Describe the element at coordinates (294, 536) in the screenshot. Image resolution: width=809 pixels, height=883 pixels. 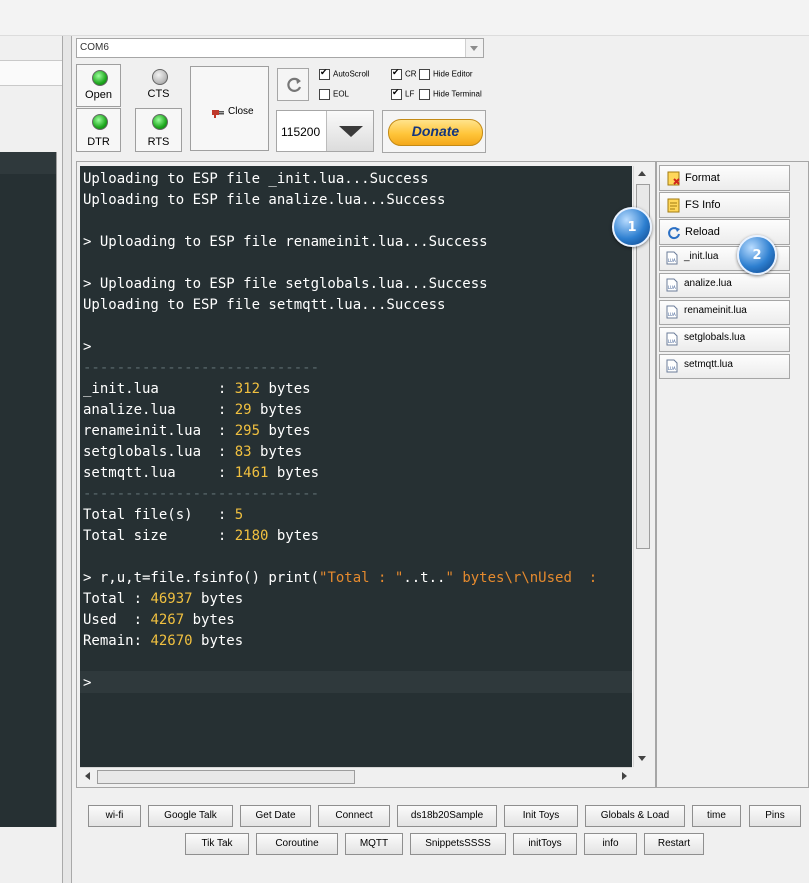
I see `total-size-unit: bytes` at that location.